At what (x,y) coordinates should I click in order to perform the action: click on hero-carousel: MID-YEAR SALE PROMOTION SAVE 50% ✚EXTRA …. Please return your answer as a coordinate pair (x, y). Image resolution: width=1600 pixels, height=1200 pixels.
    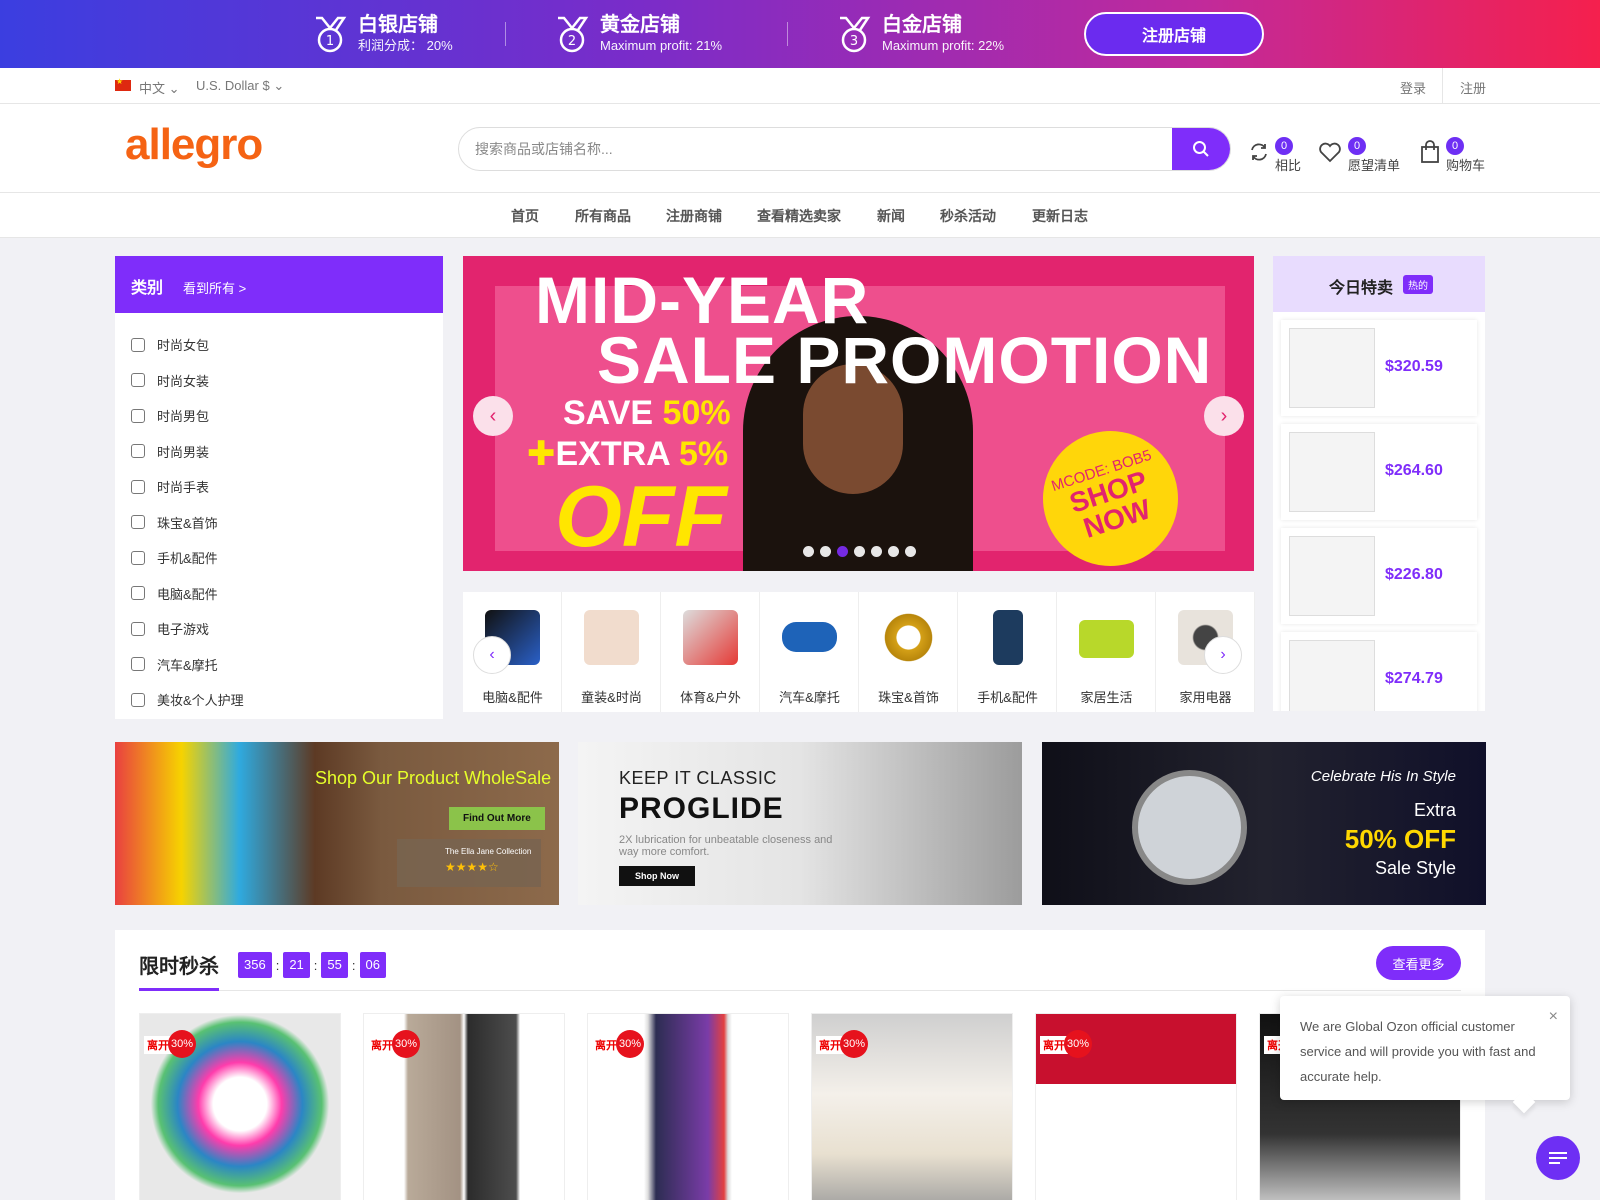
    Looking at the image, I should click on (858, 413).